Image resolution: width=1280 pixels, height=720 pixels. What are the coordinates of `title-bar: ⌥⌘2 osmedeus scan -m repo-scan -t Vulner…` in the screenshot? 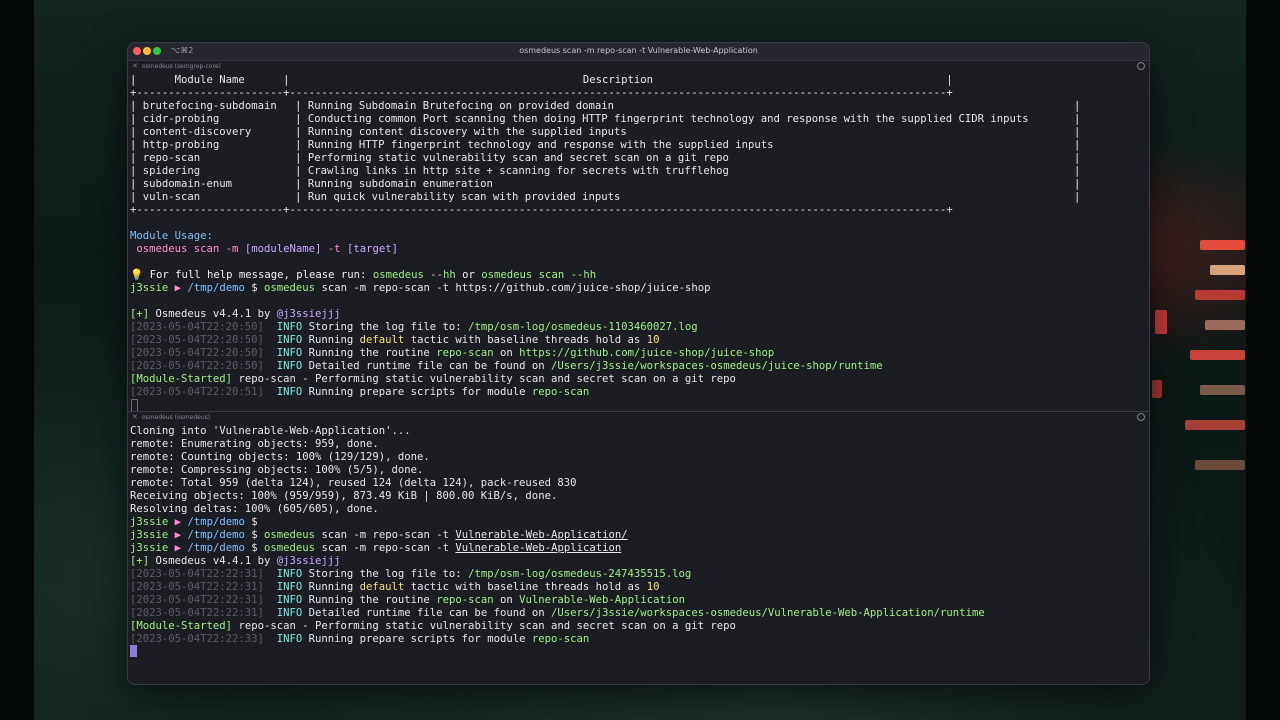 It's located at (638, 52).